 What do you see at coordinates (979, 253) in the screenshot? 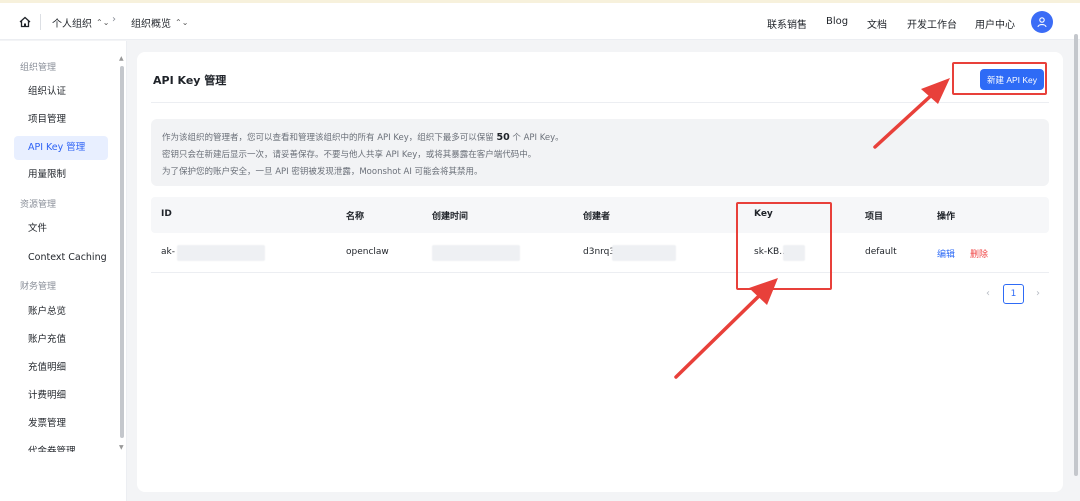
I see `delete-link: 删除` at bounding box center [979, 253].